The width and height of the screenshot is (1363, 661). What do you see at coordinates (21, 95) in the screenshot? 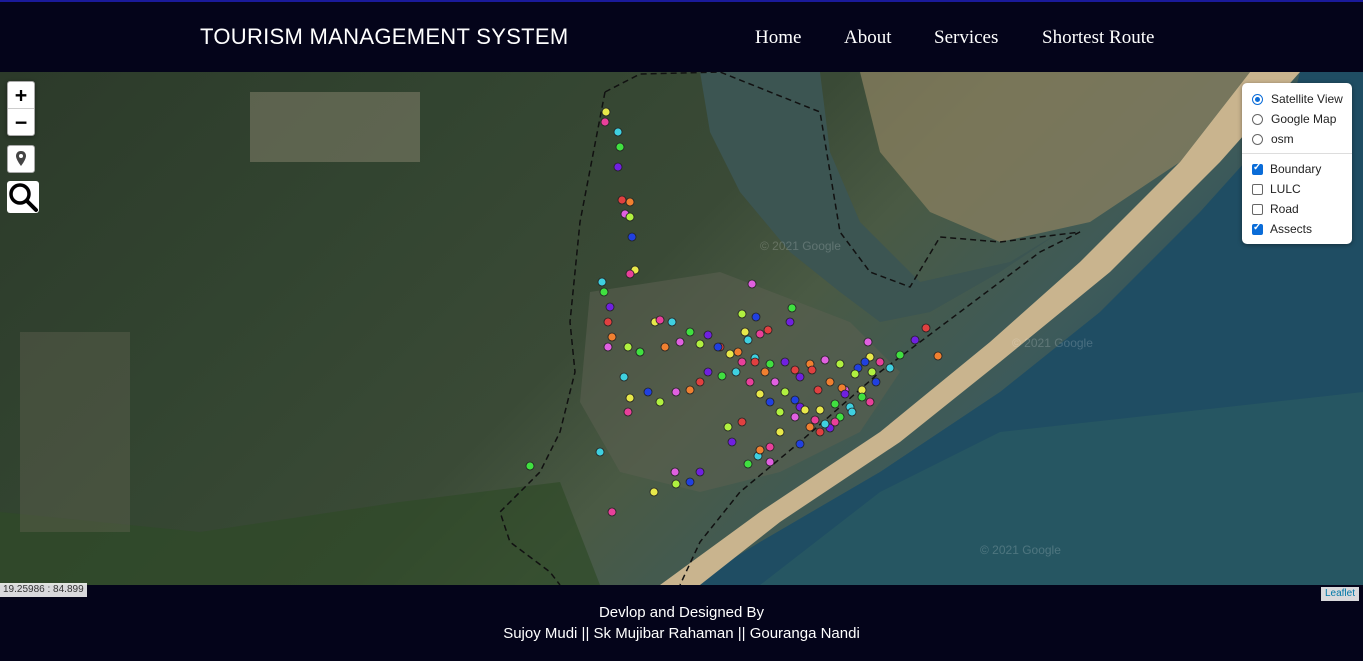
I see `zoom-in-button: +` at bounding box center [21, 95].